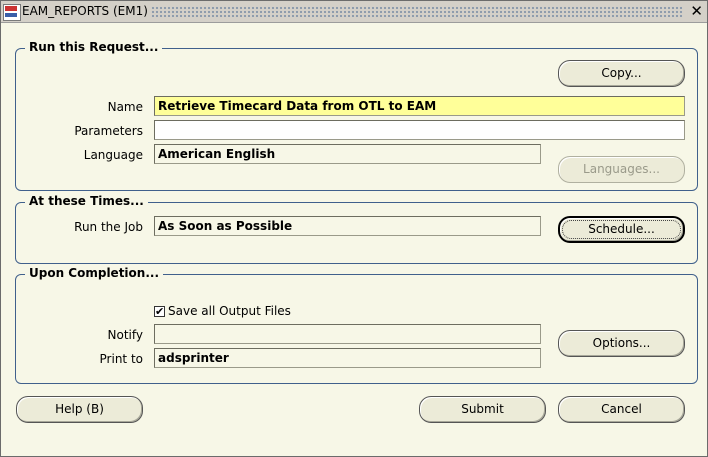 This screenshot has height=457, width=708. Describe the element at coordinates (229, 311) in the screenshot. I see `save-output-label: Save all Output Files` at that location.